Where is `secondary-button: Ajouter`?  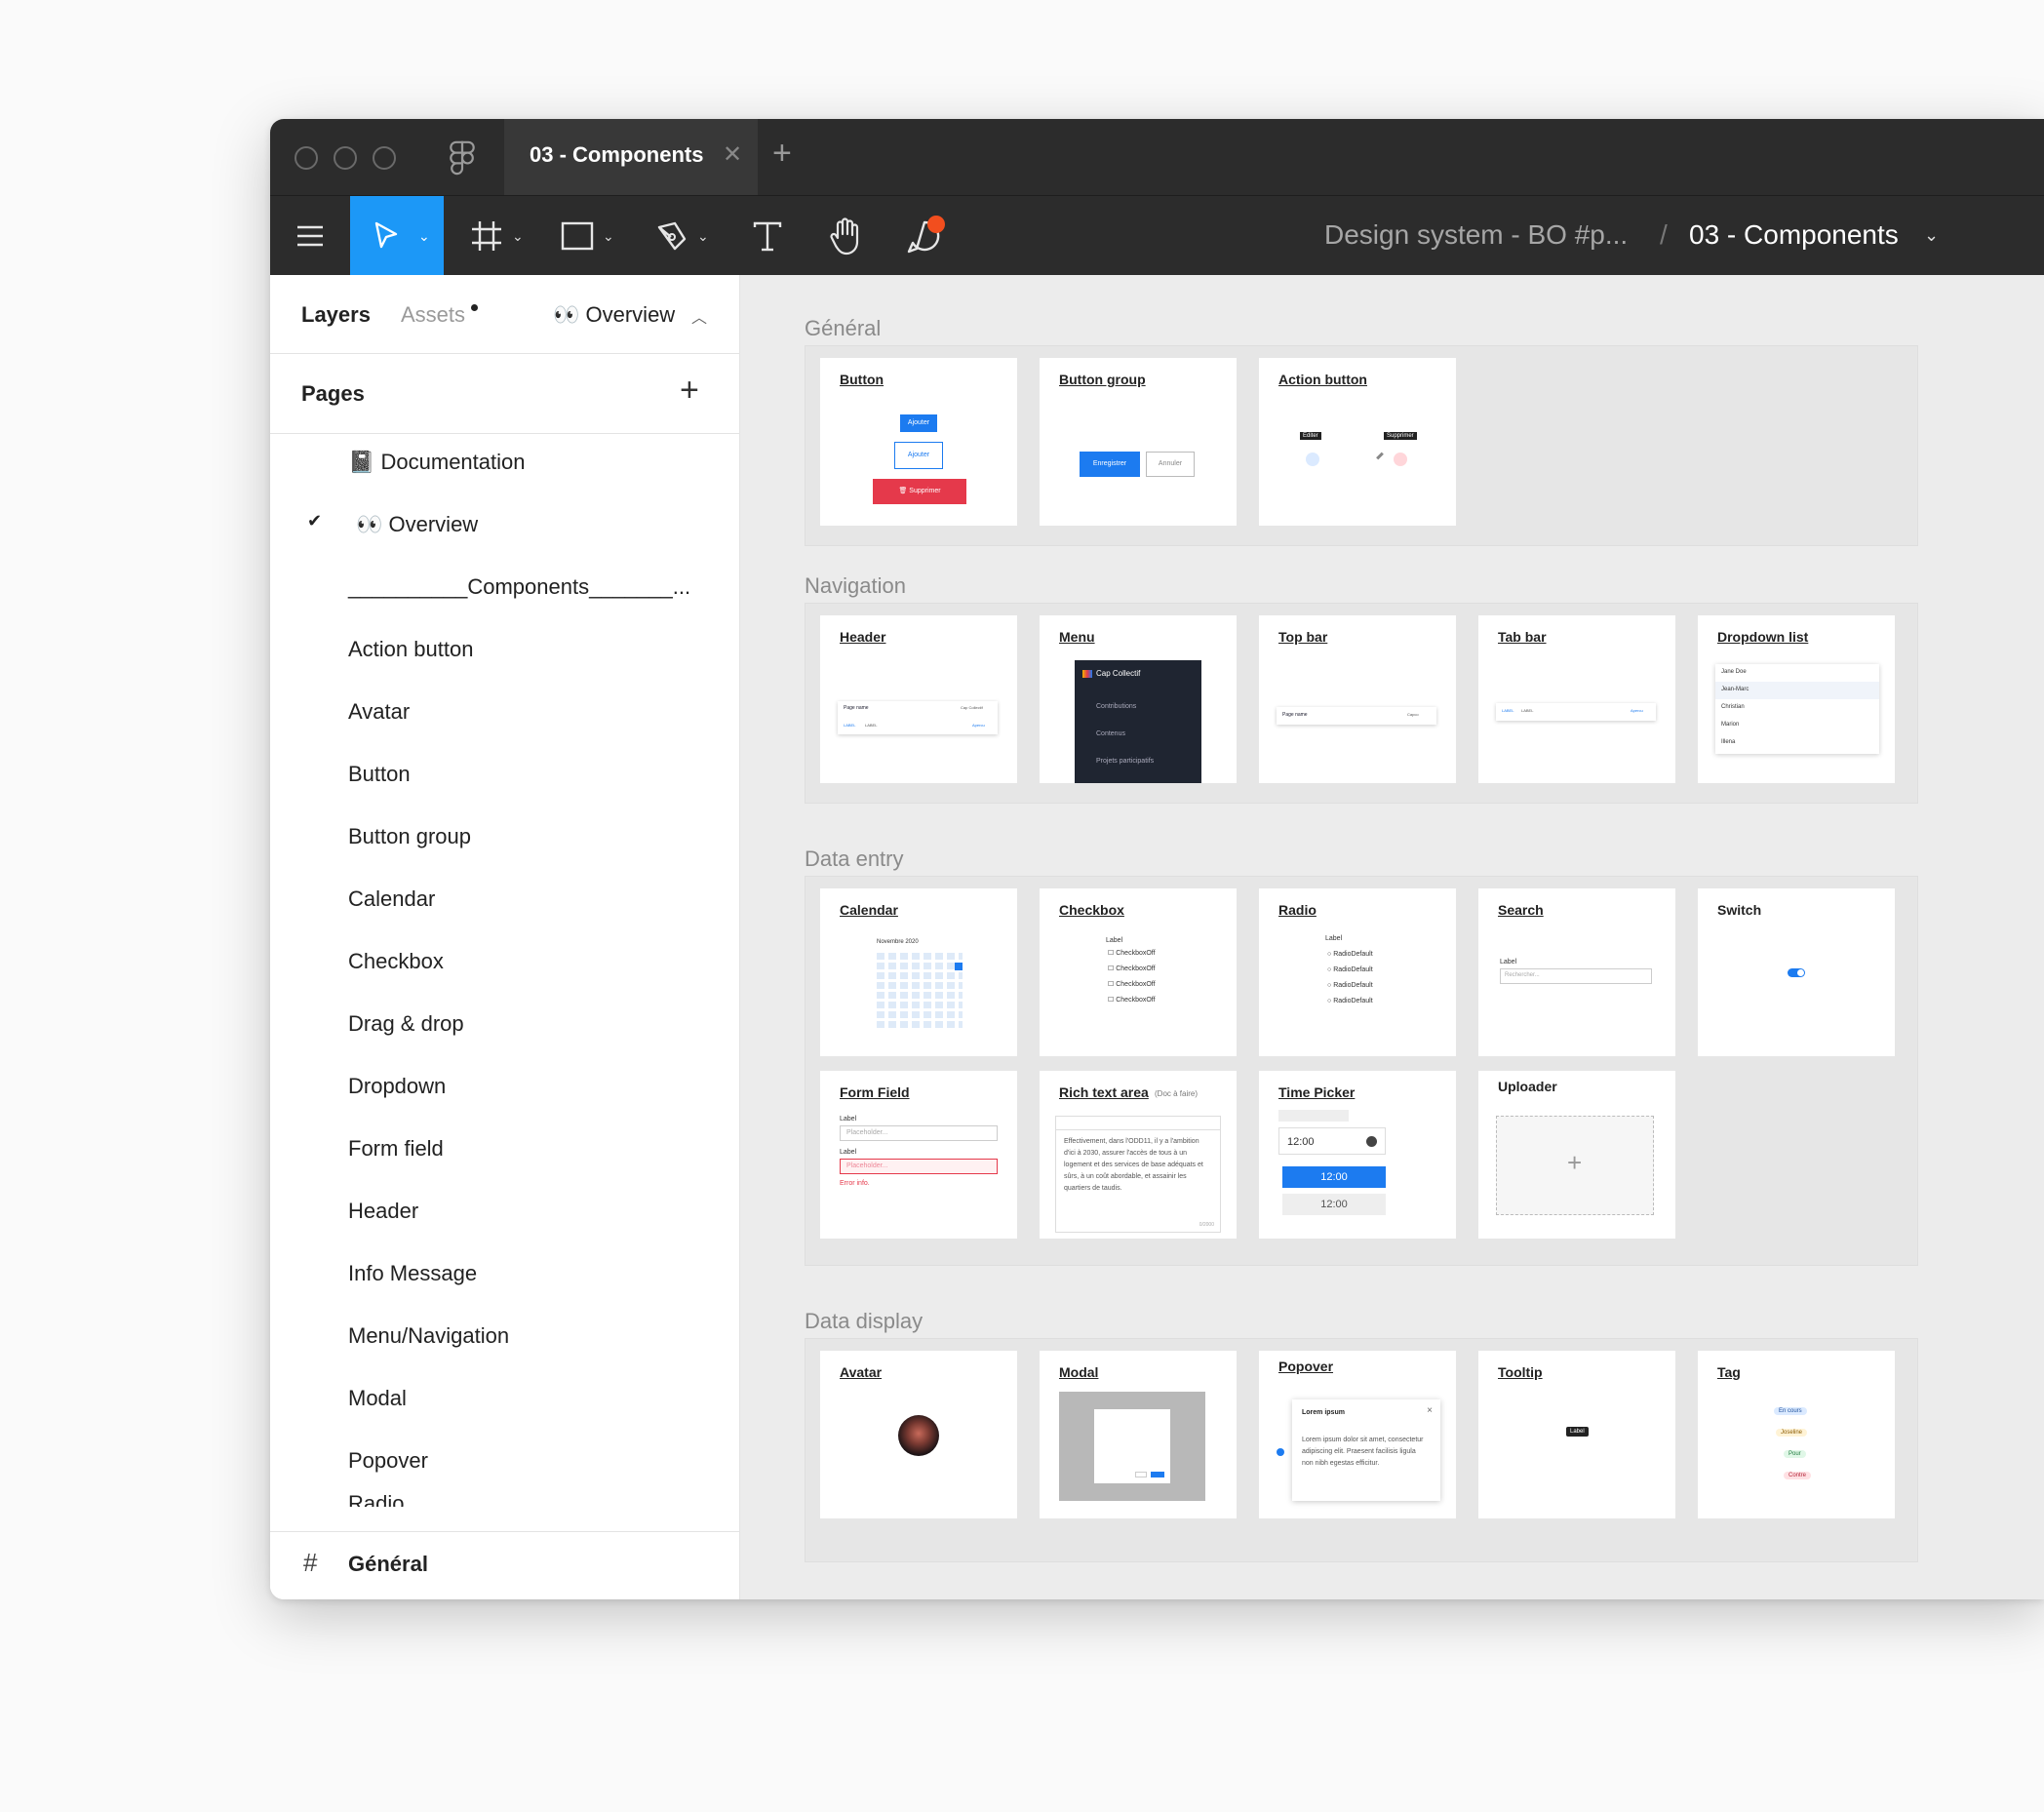
secondary-button: Ajouter is located at coordinates (918, 455).